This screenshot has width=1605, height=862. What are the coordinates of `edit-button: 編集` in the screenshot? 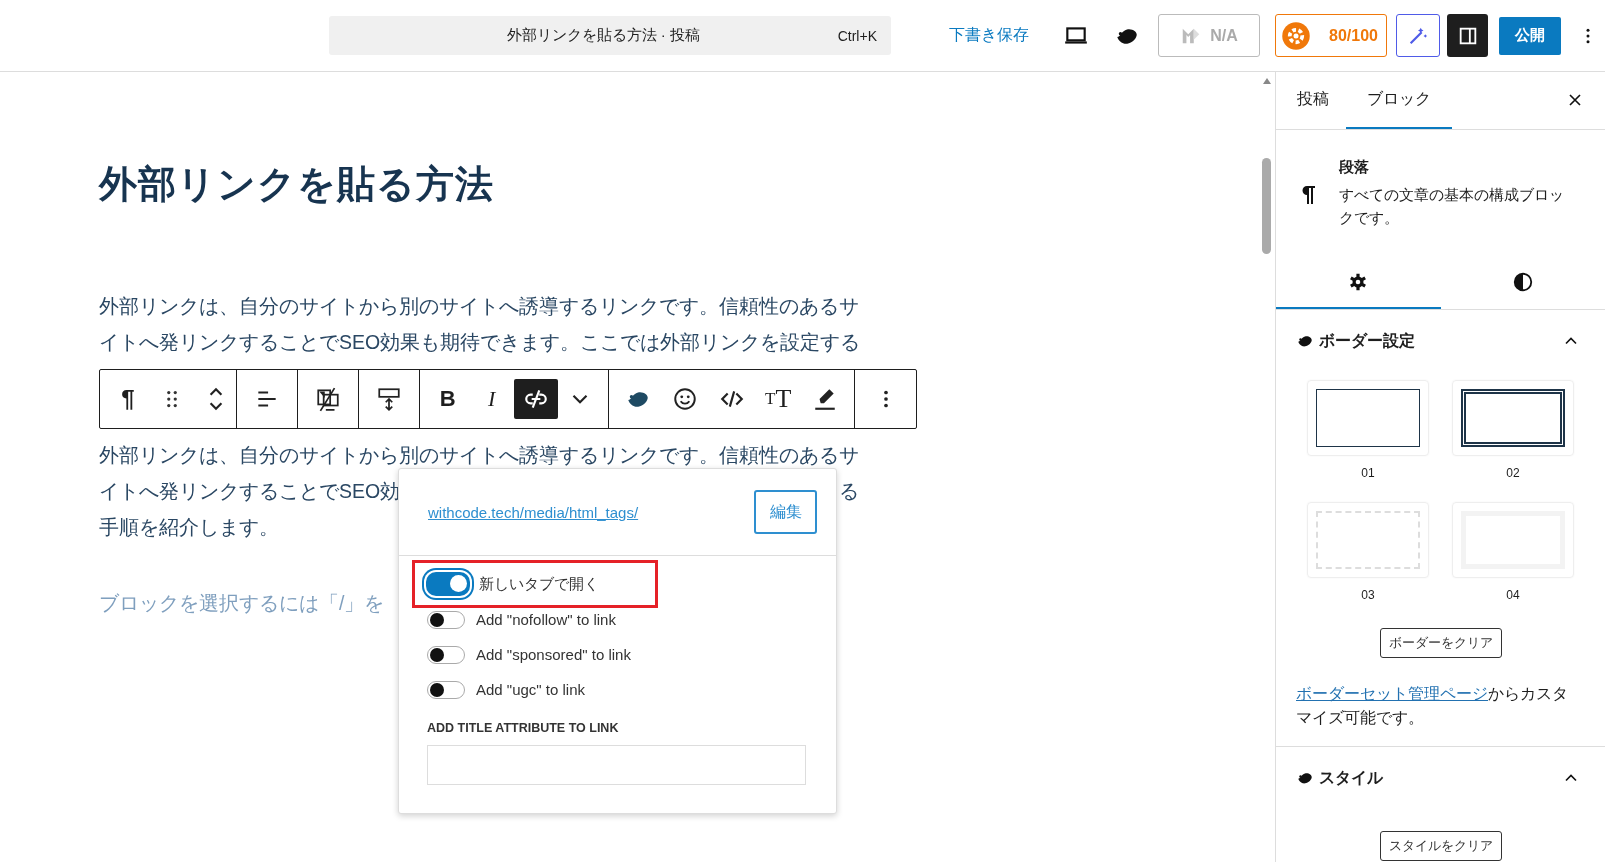 It's located at (785, 512).